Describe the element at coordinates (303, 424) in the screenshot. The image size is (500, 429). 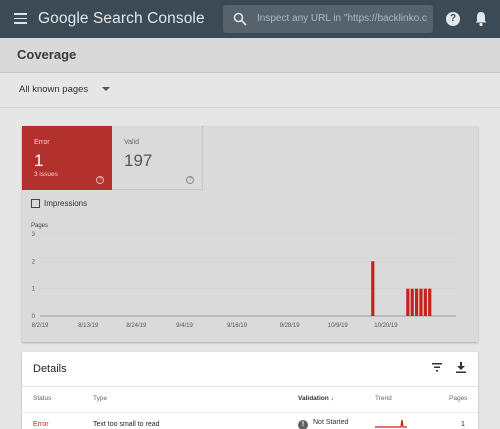
I see `info-icon: !` at that location.